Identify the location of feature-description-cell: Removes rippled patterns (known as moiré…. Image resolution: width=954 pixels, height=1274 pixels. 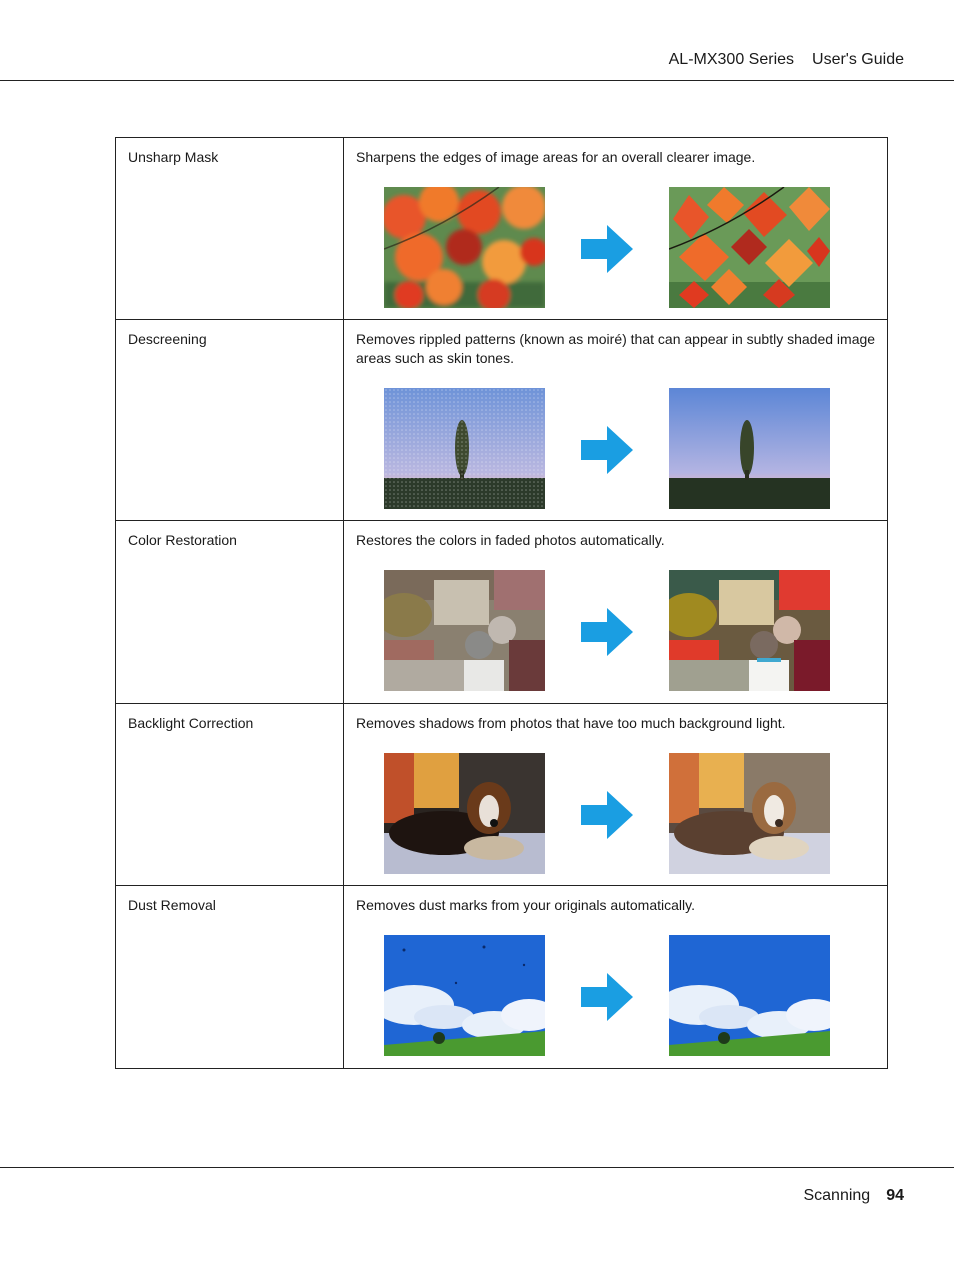
(615, 420).